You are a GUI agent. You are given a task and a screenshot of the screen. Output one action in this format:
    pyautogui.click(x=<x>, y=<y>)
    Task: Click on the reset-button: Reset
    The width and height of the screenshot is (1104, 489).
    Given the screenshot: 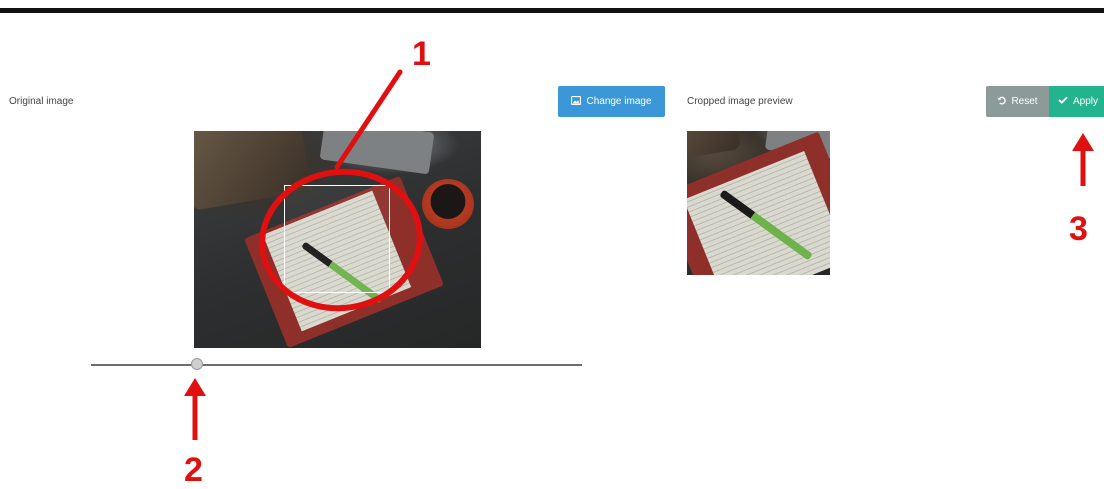 What is the action you would take?
    pyautogui.click(x=1017, y=101)
    